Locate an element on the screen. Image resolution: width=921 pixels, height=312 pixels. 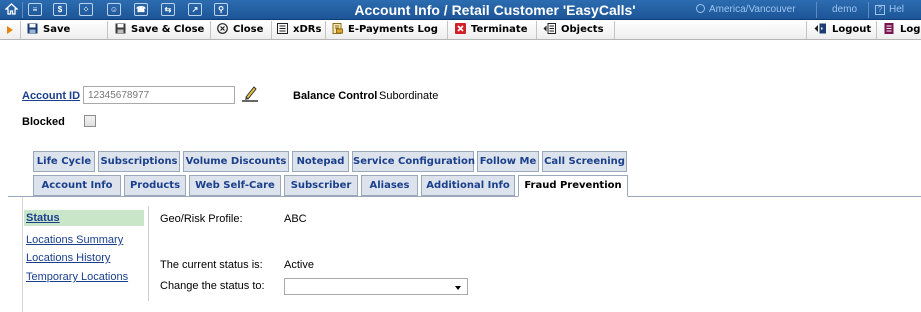
tab-life-cycle: Life Cycle is located at coordinates (64, 161).